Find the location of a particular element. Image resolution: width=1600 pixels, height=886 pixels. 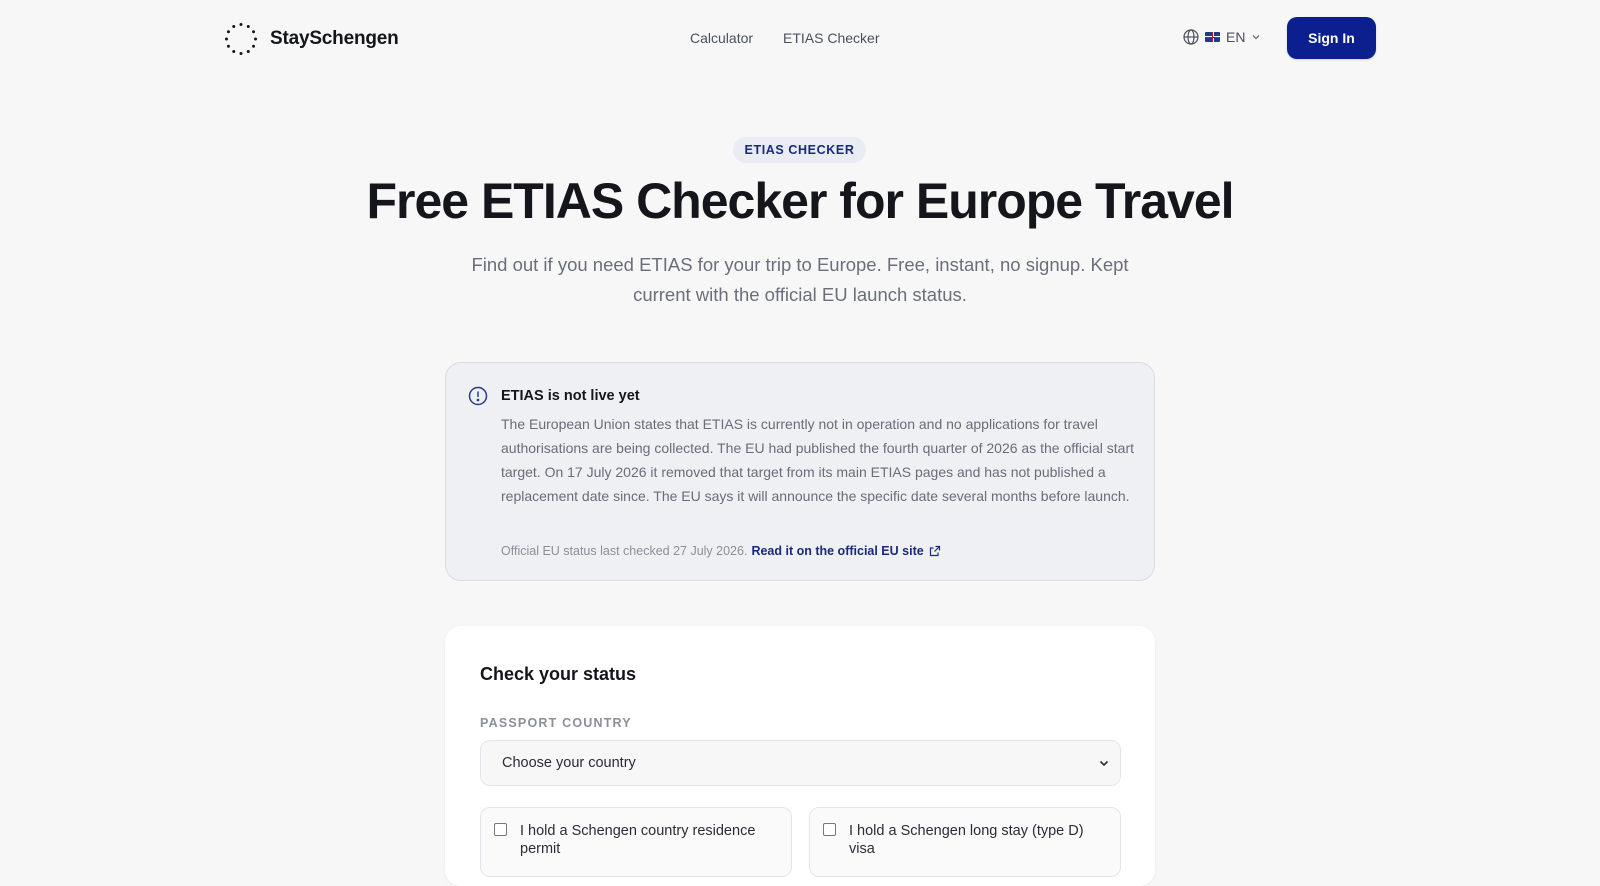

official-eu-link: Read it on the official EU site is located at coordinates (837, 551).